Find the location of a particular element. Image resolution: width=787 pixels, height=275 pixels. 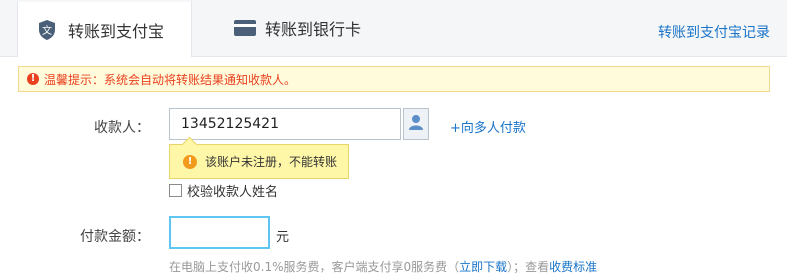

svg-text: 文 is located at coordinates (47, 30).